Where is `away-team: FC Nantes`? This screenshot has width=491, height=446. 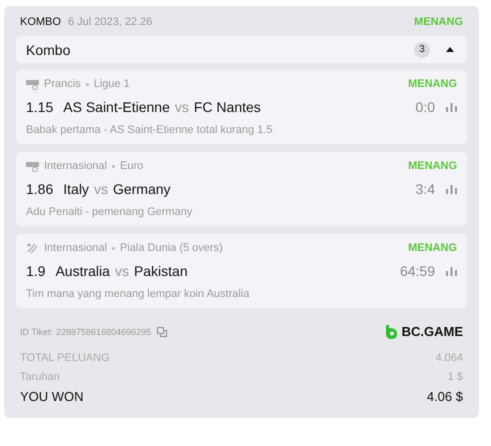 away-team: FC Nantes is located at coordinates (227, 107).